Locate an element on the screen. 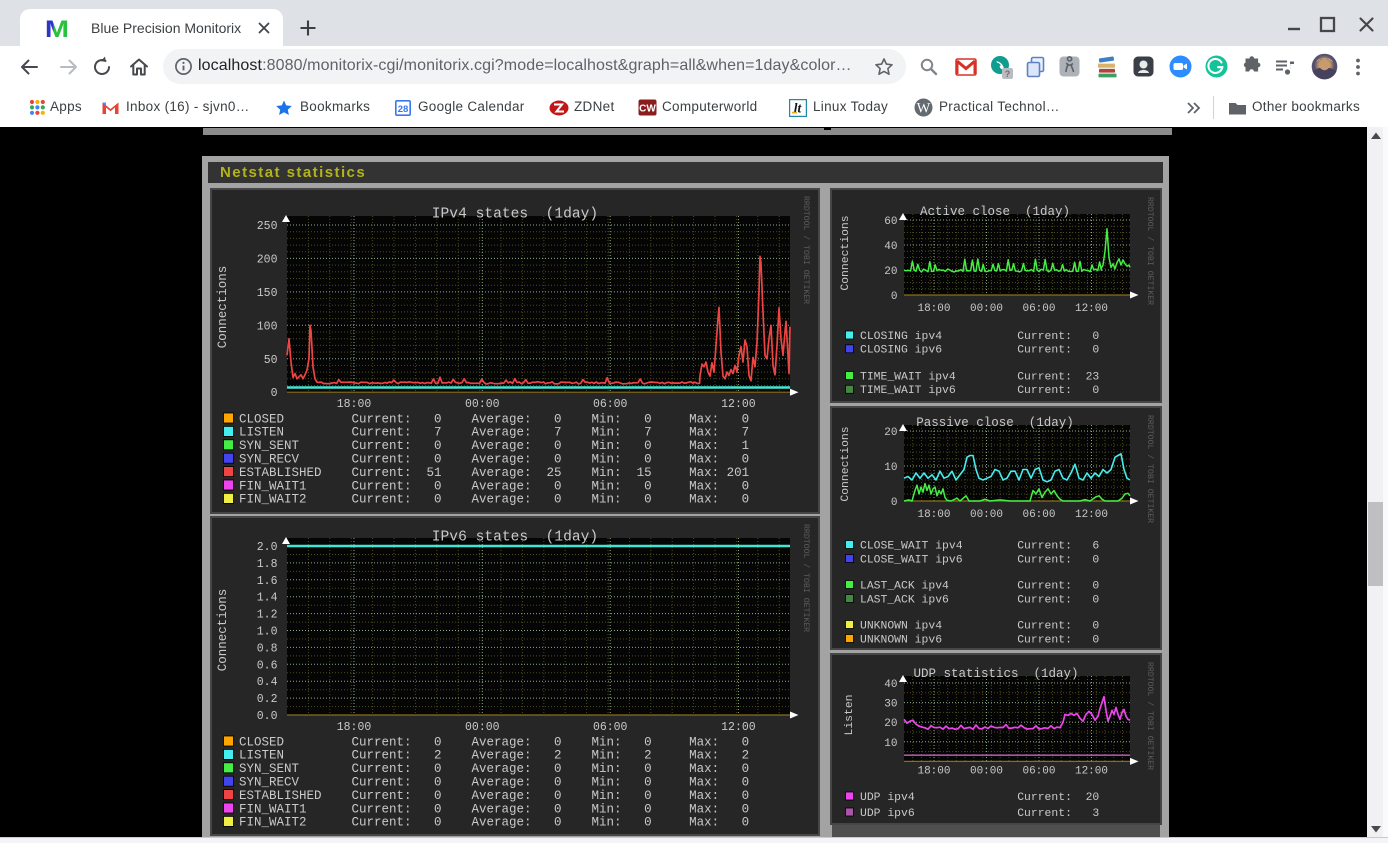 The width and height of the screenshot is (1388, 843). svg-text: 0.6 is located at coordinates (267, 665).